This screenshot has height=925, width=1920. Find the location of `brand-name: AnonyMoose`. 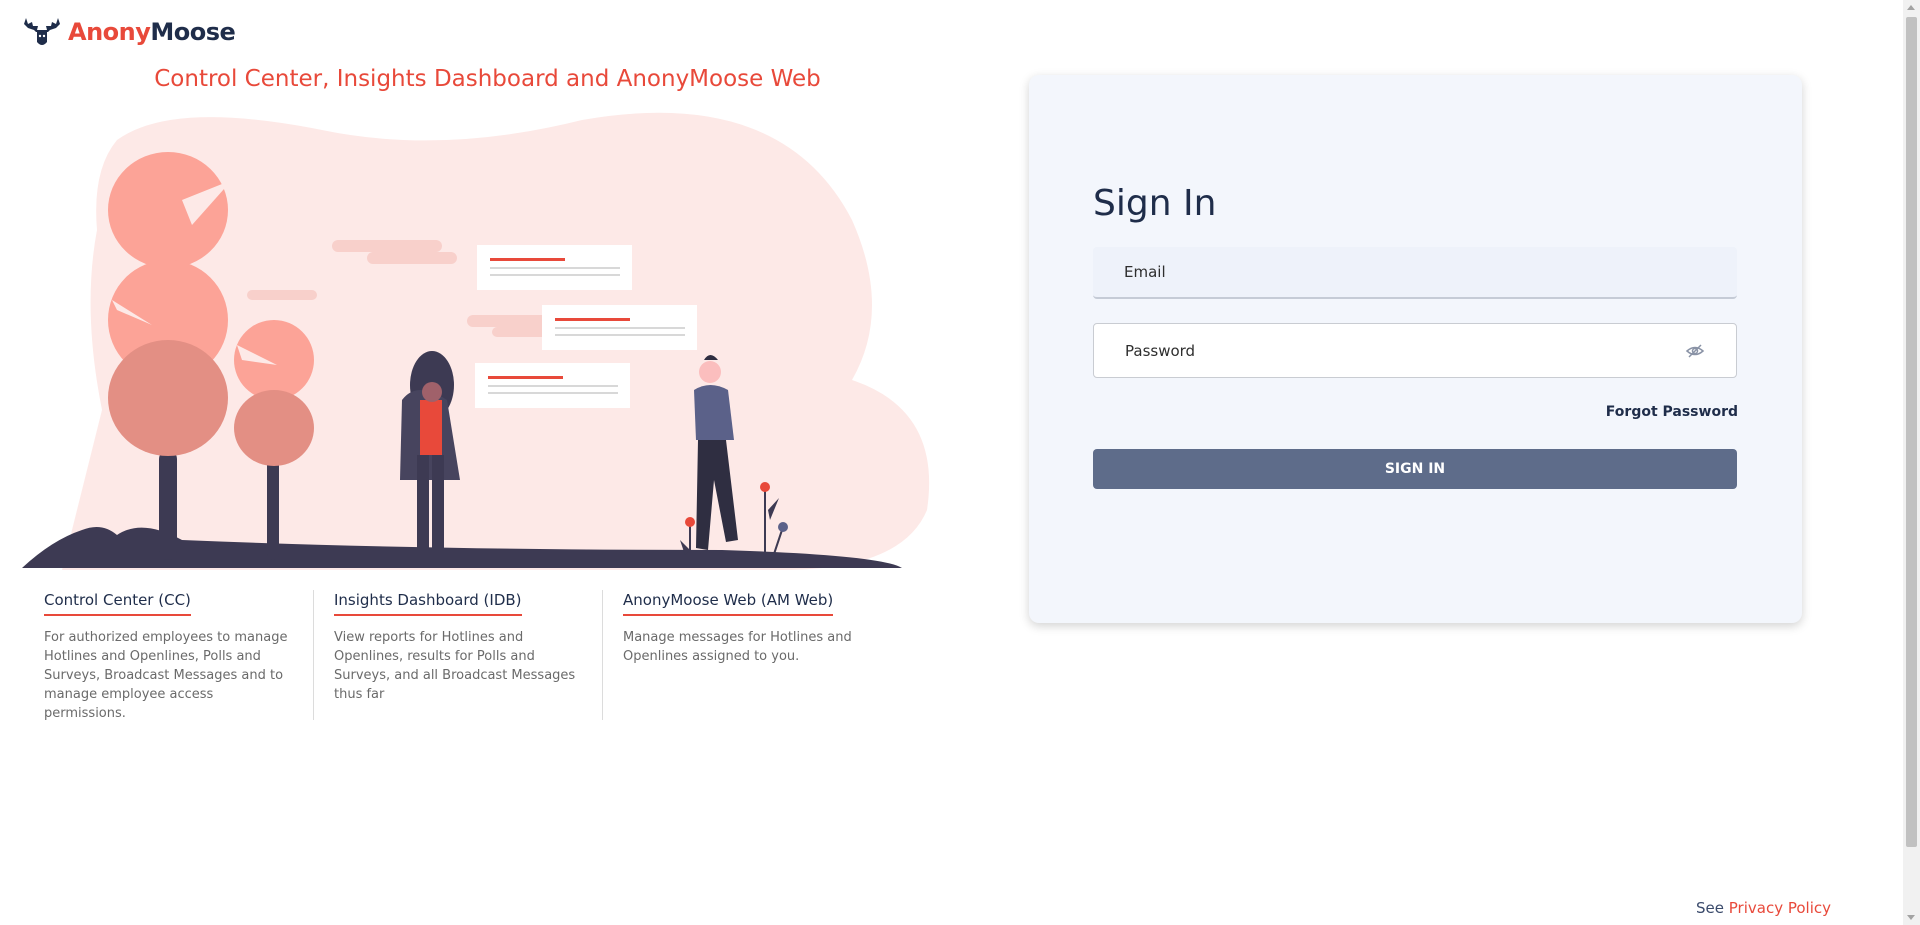

brand-name: AnonyMoose is located at coordinates (152, 32).